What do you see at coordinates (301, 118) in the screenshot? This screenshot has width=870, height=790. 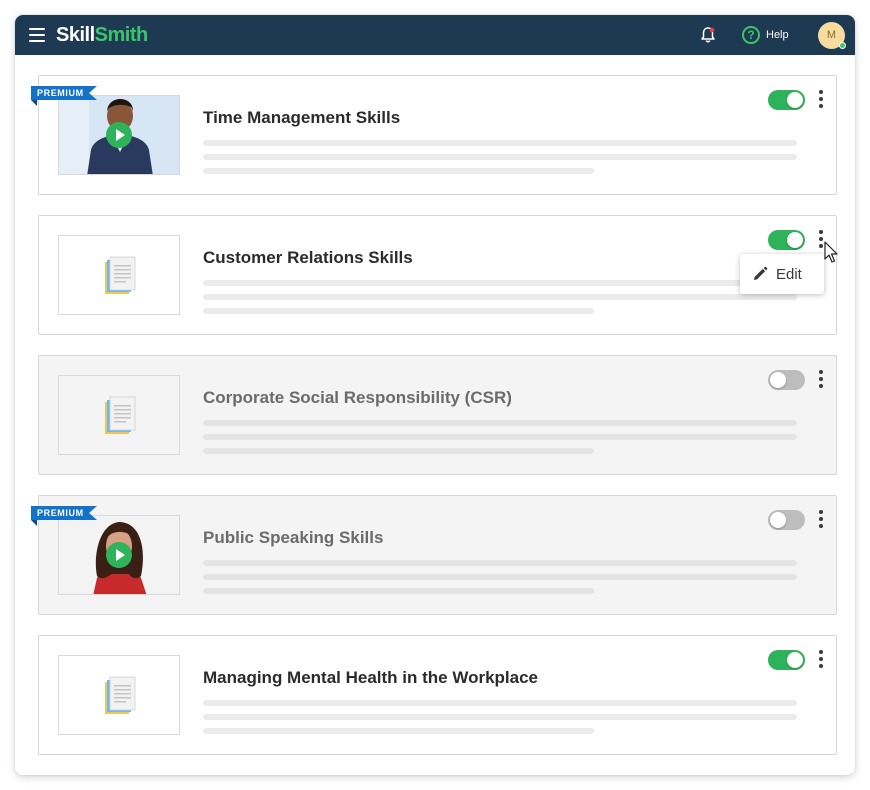 I see `course-title: Time Management Skills` at bounding box center [301, 118].